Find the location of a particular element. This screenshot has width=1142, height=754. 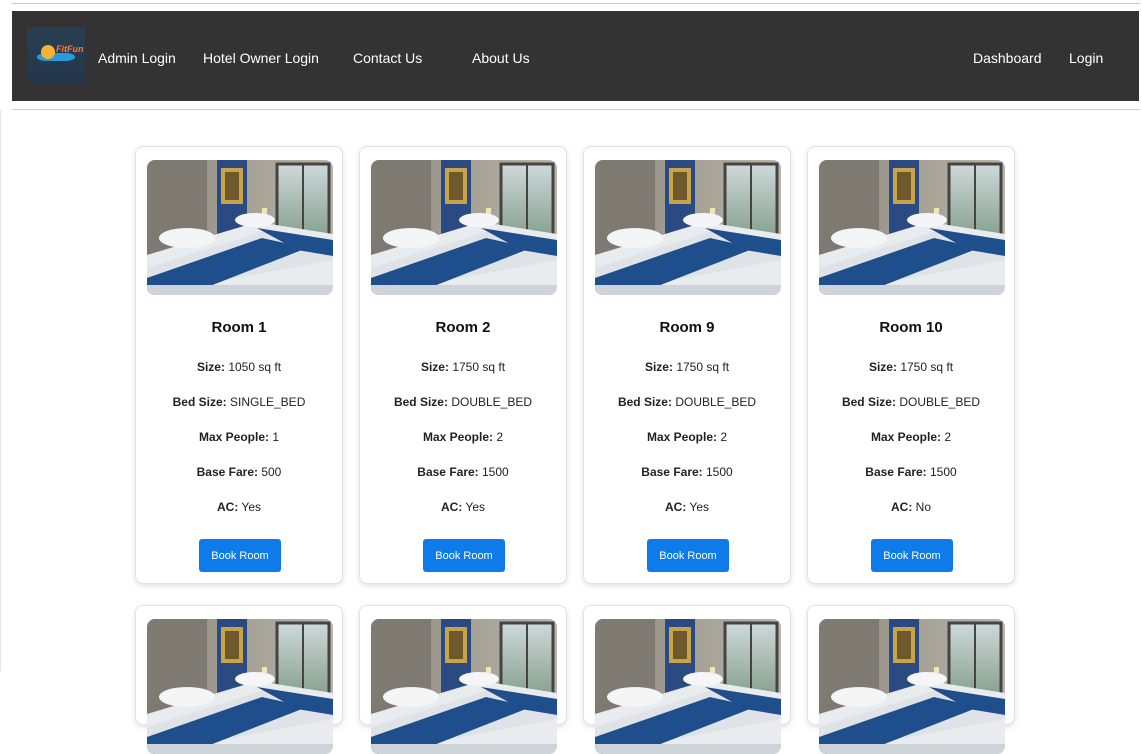

room-size: Size: 1050 sq ft is located at coordinates (239, 367).